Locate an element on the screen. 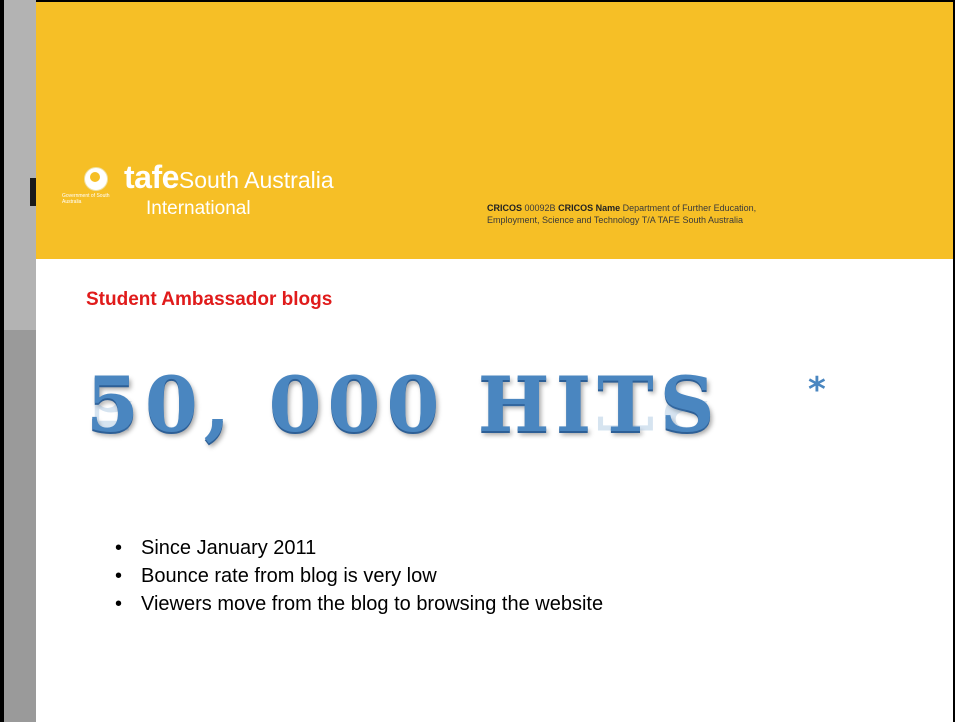 The image size is (955, 722). bullet-item: Bounce rate from blog is very low is located at coordinates (359, 576).